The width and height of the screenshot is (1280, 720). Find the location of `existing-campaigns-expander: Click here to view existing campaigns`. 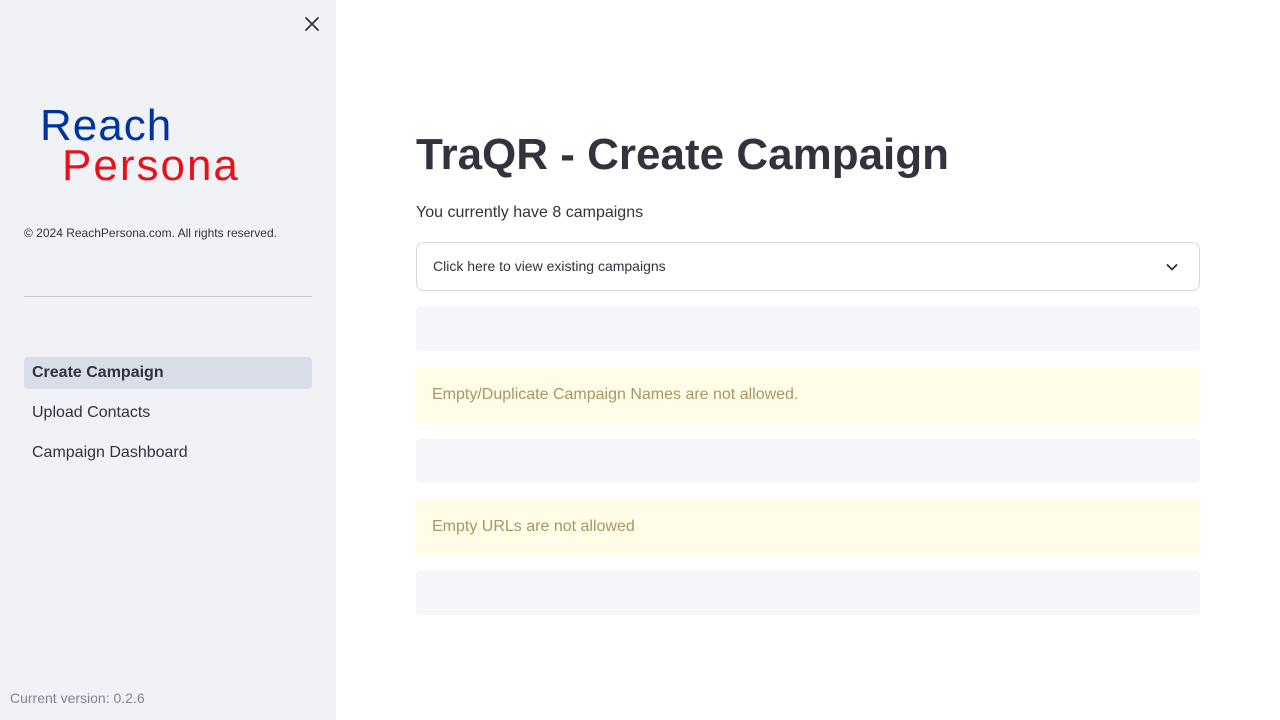

existing-campaigns-expander: Click here to view existing campaigns is located at coordinates (808, 266).